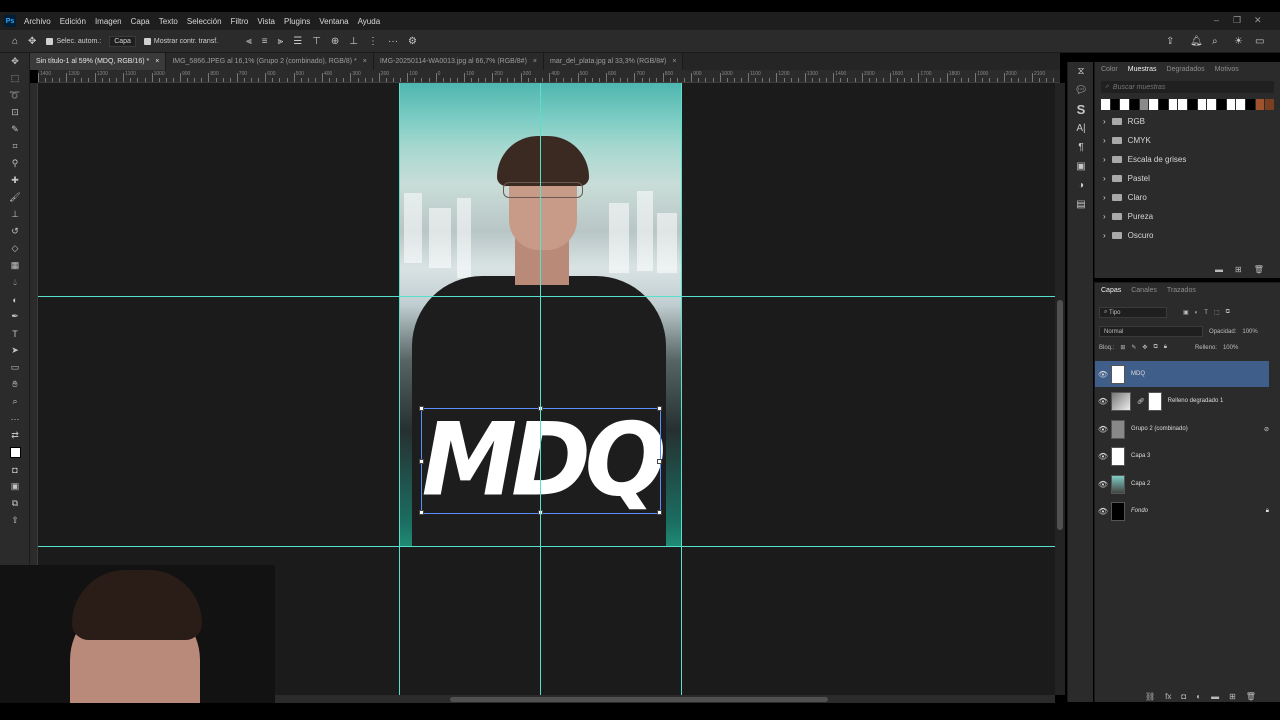 Image resolution: width=1280 pixels, height=720 pixels. What do you see at coordinates (240, 21) in the screenshot?
I see `menu-filtro: Filtro` at bounding box center [240, 21].